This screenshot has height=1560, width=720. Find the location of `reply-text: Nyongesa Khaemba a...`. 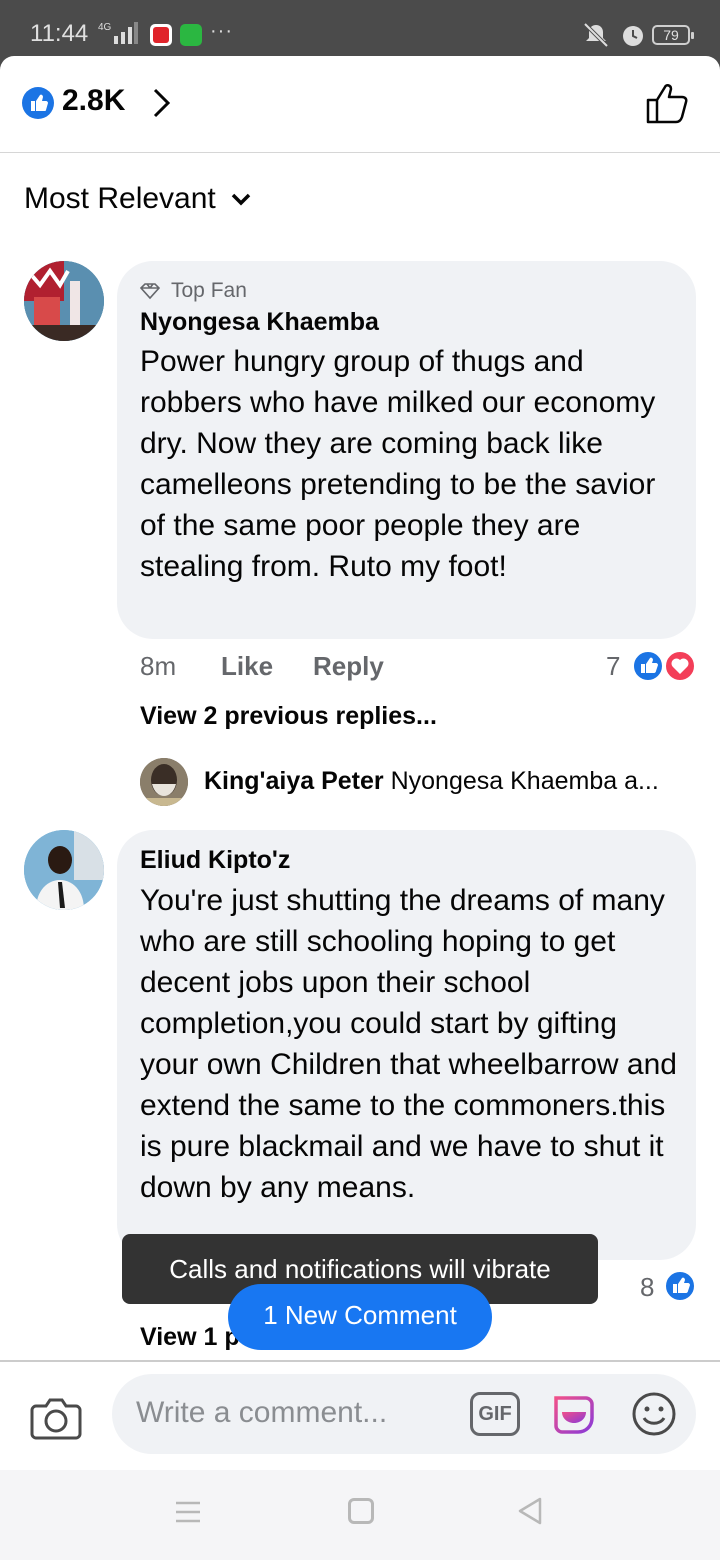

reply-text: Nyongesa Khaemba a... is located at coordinates (524, 781).